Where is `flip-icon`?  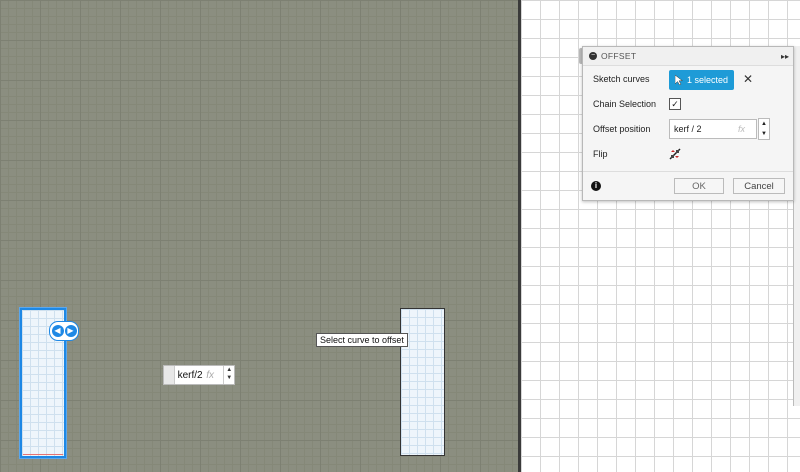 flip-icon is located at coordinates (675, 153).